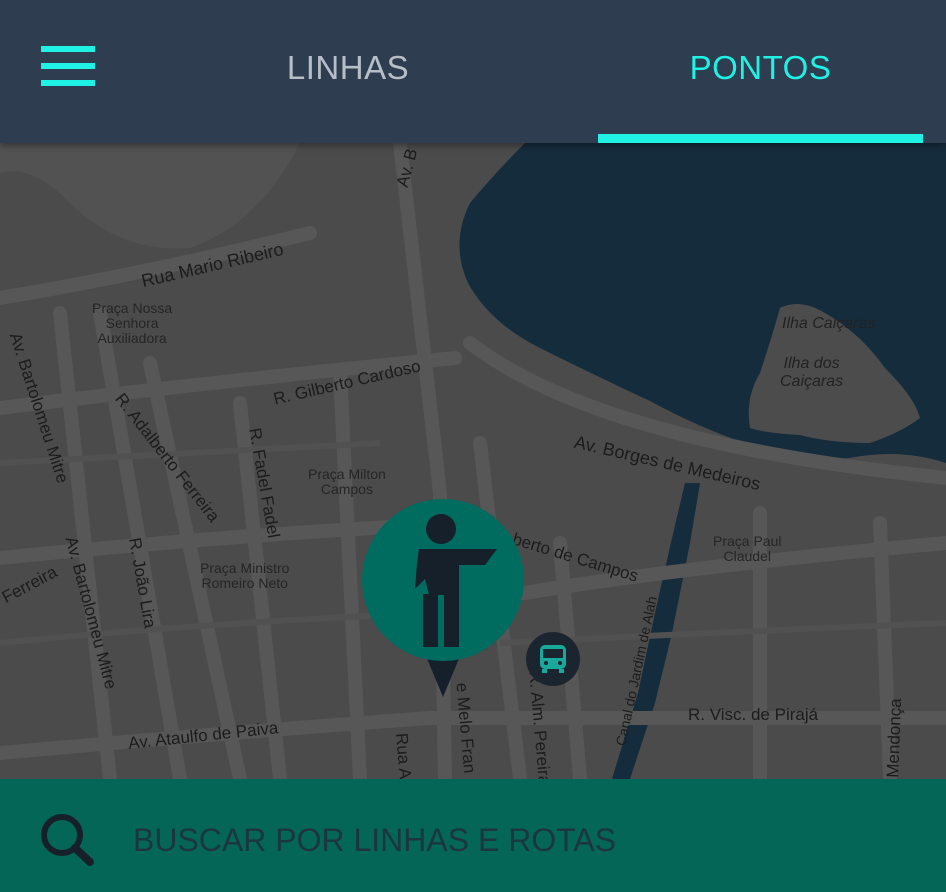 The image size is (946, 892). I want to click on menu-icon, so click(68, 66).